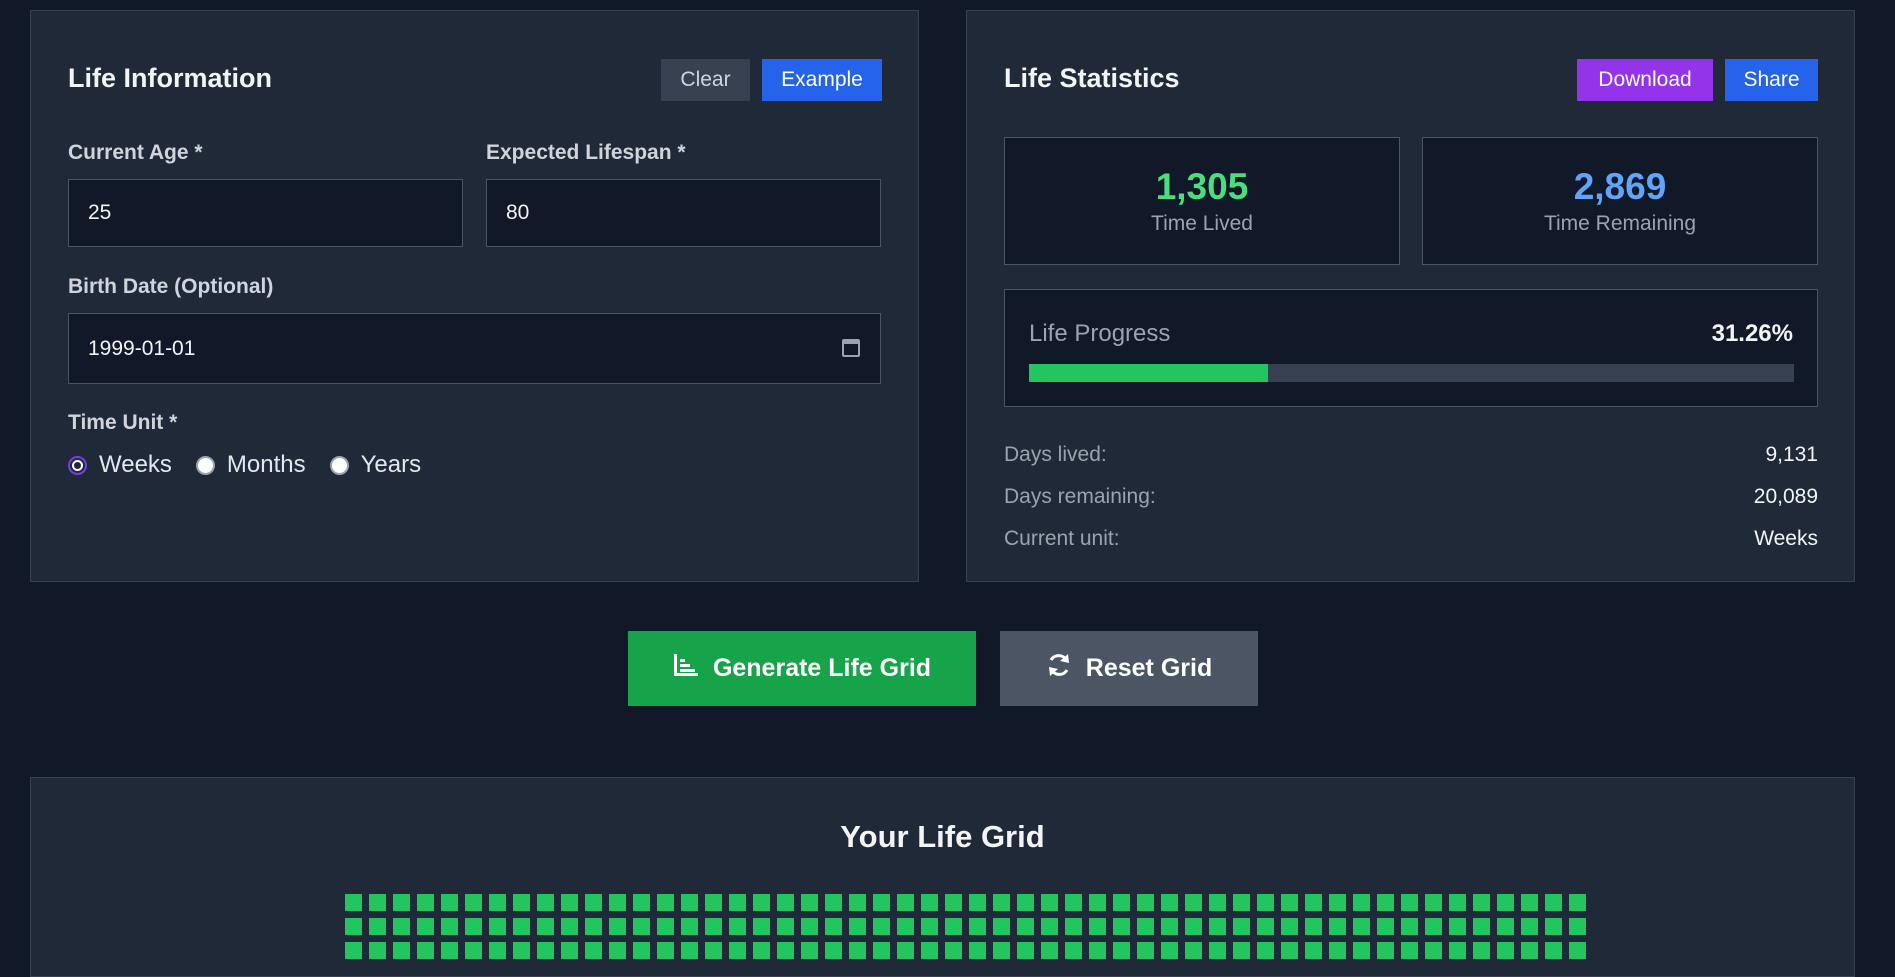 Image resolution: width=1895 pixels, height=977 pixels. I want to click on current-age-label: Current Age *, so click(135, 152).